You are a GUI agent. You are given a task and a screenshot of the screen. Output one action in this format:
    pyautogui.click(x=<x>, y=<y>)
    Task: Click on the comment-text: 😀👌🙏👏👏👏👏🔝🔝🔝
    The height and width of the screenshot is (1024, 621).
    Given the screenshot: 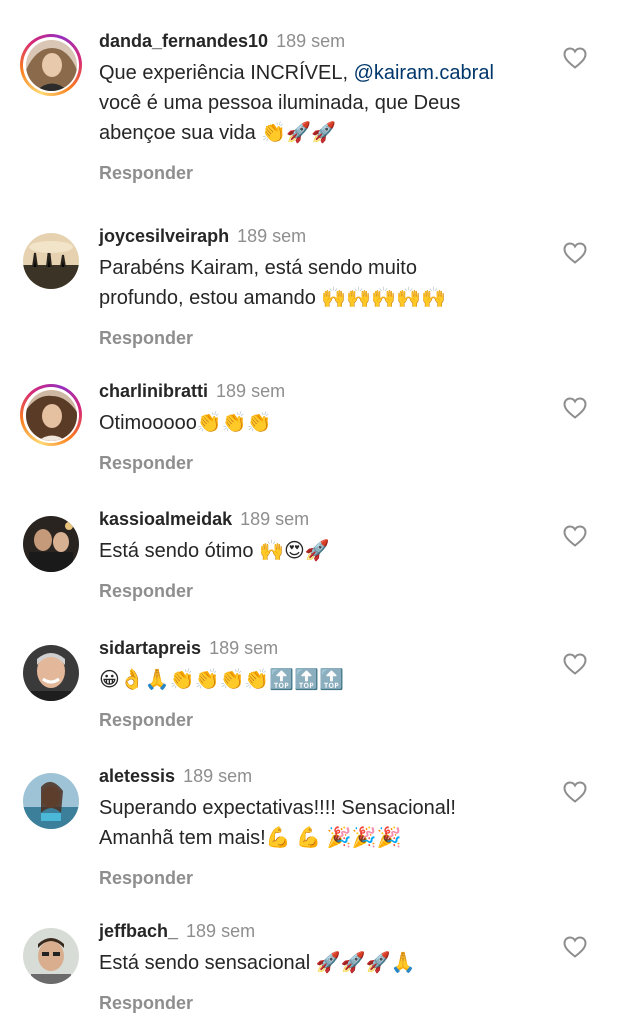 What is the action you would take?
    pyautogui.click(x=329, y=680)
    